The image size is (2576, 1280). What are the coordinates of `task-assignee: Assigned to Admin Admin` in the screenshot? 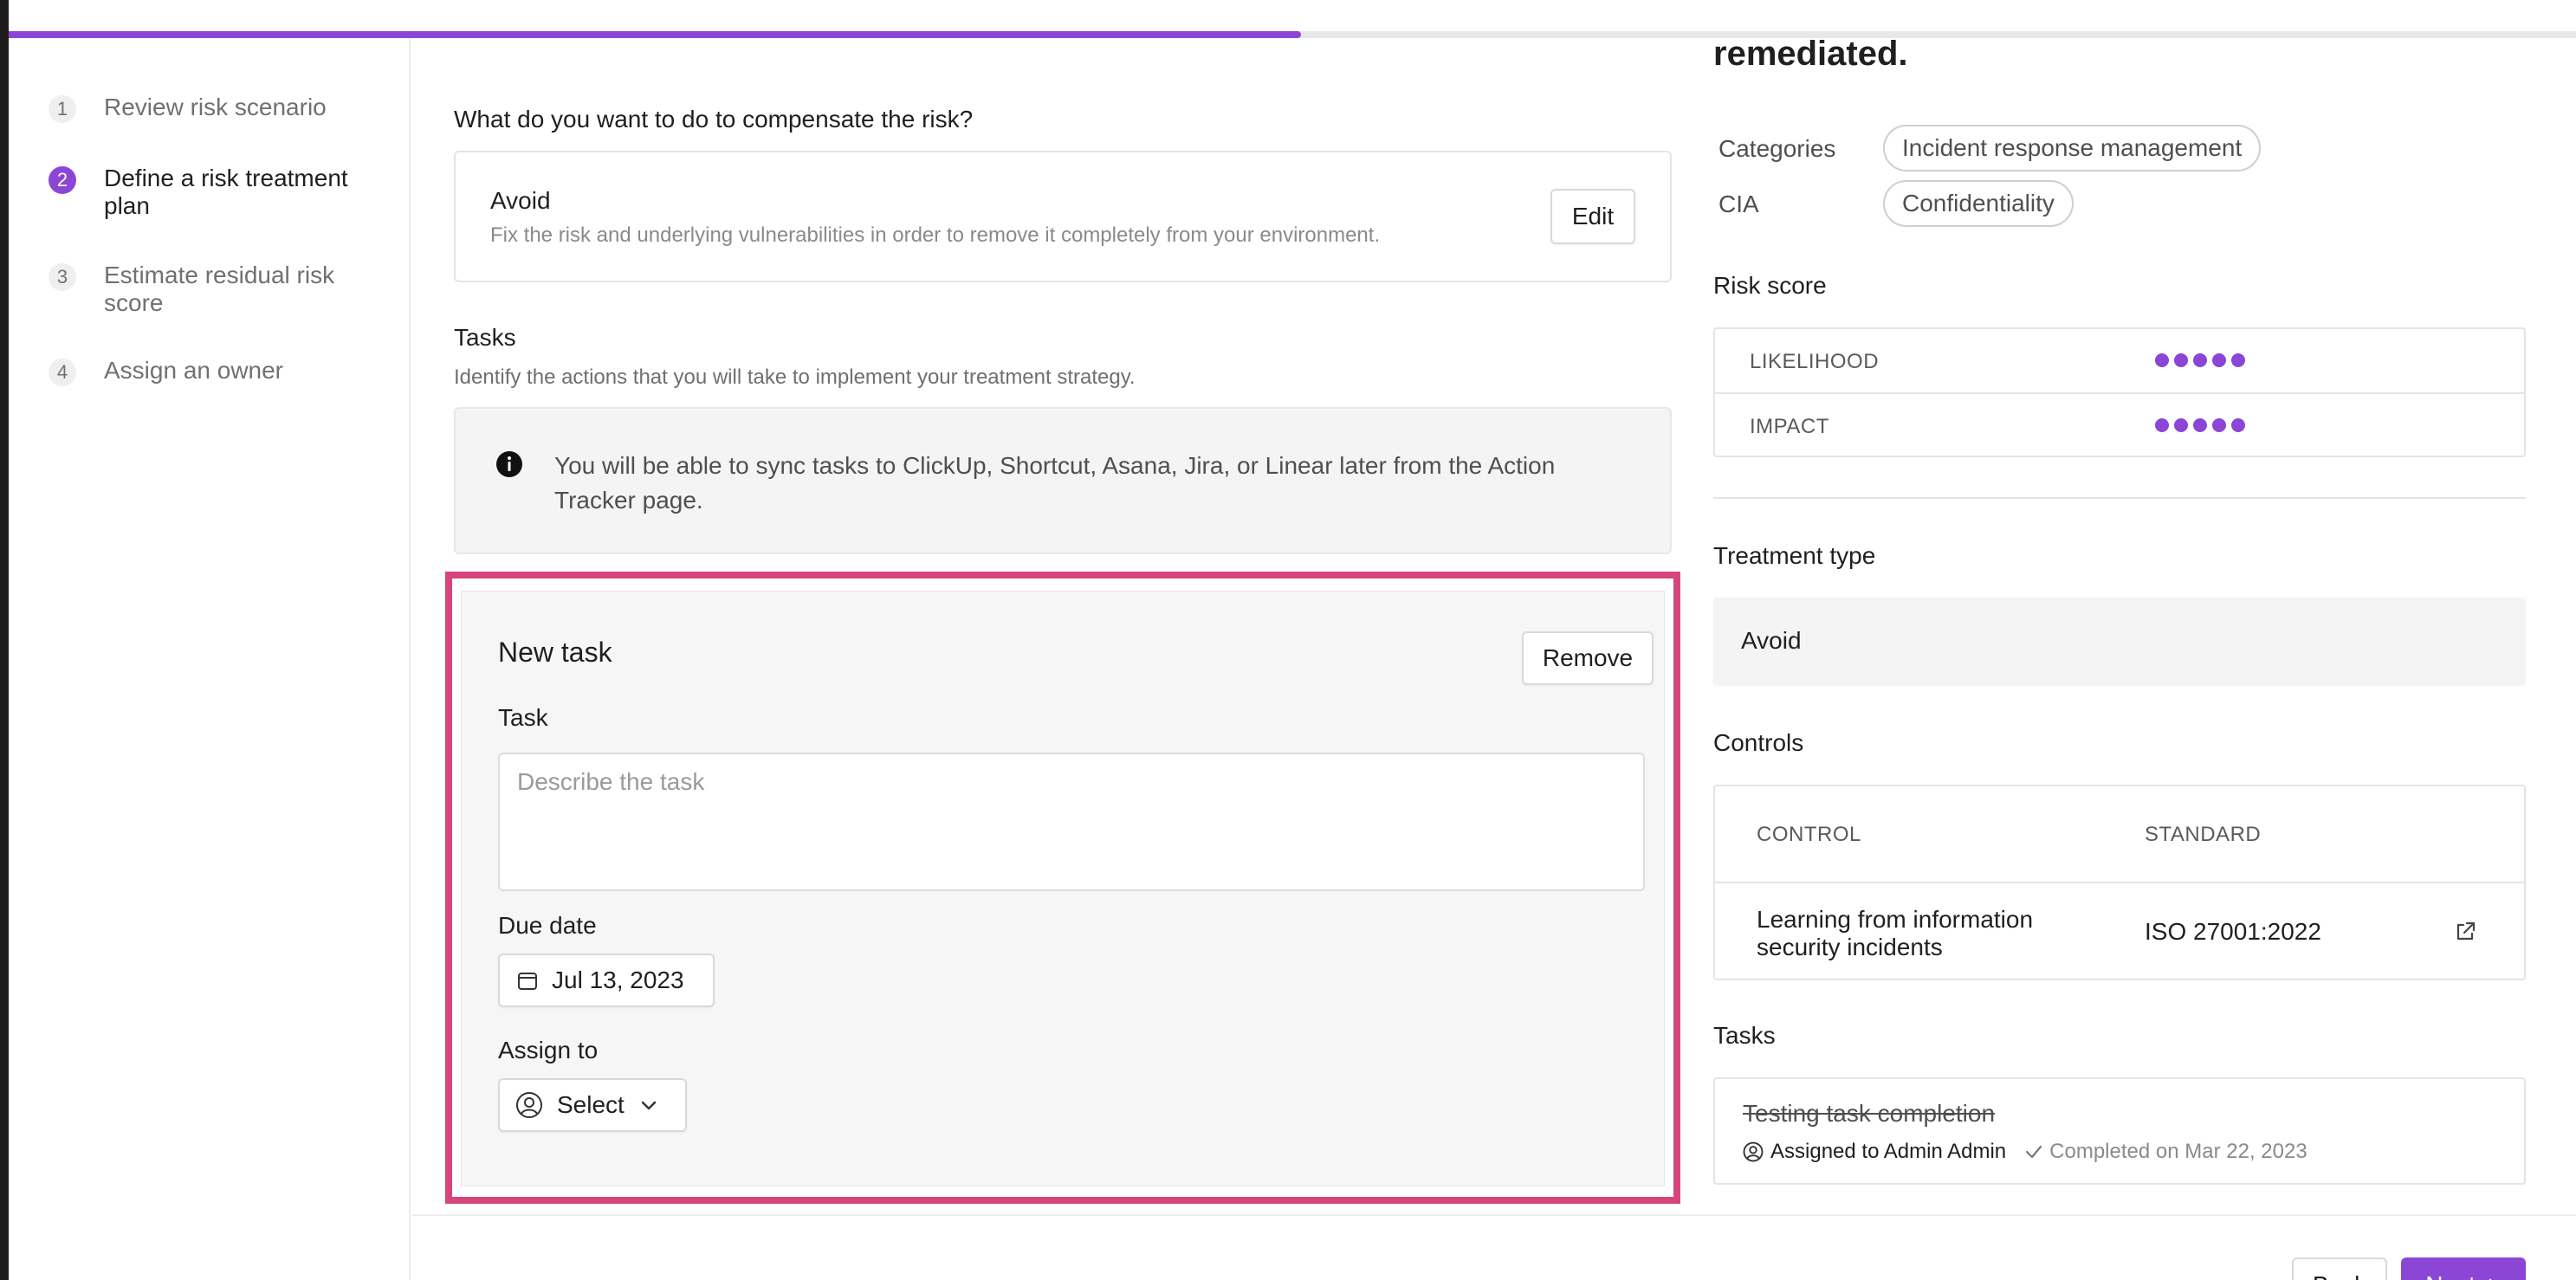 It's located at (1888, 1151).